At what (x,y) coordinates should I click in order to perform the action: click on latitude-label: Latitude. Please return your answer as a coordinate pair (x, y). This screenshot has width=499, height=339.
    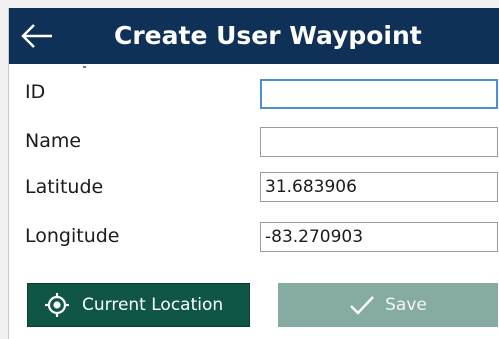
    Looking at the image, I should click on (64, 187).